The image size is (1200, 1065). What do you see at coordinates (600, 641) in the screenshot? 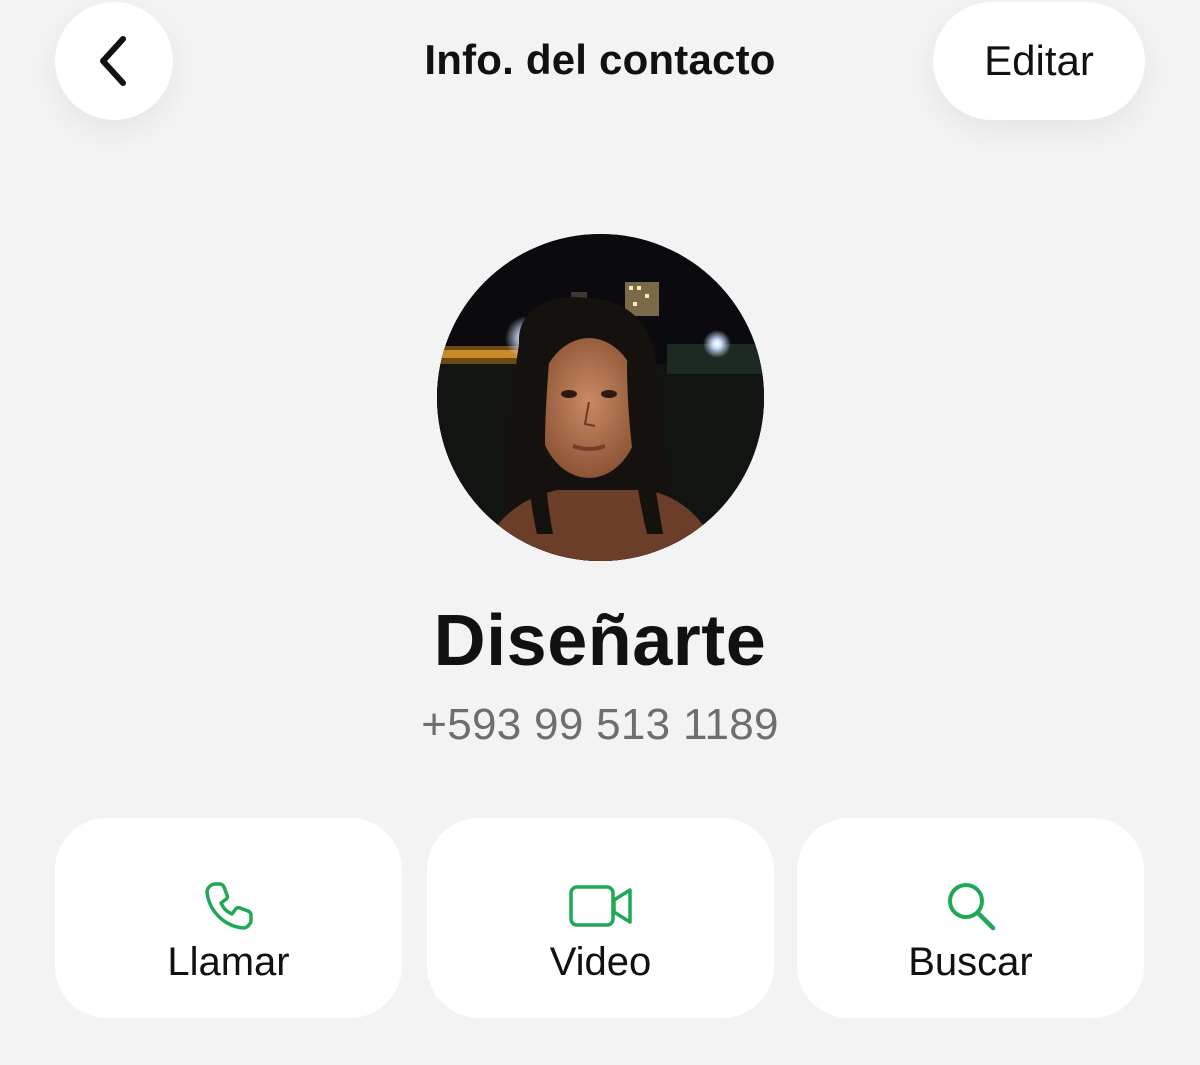
I see `contact-name: Diseñarte` at bounding box center [600, 641].